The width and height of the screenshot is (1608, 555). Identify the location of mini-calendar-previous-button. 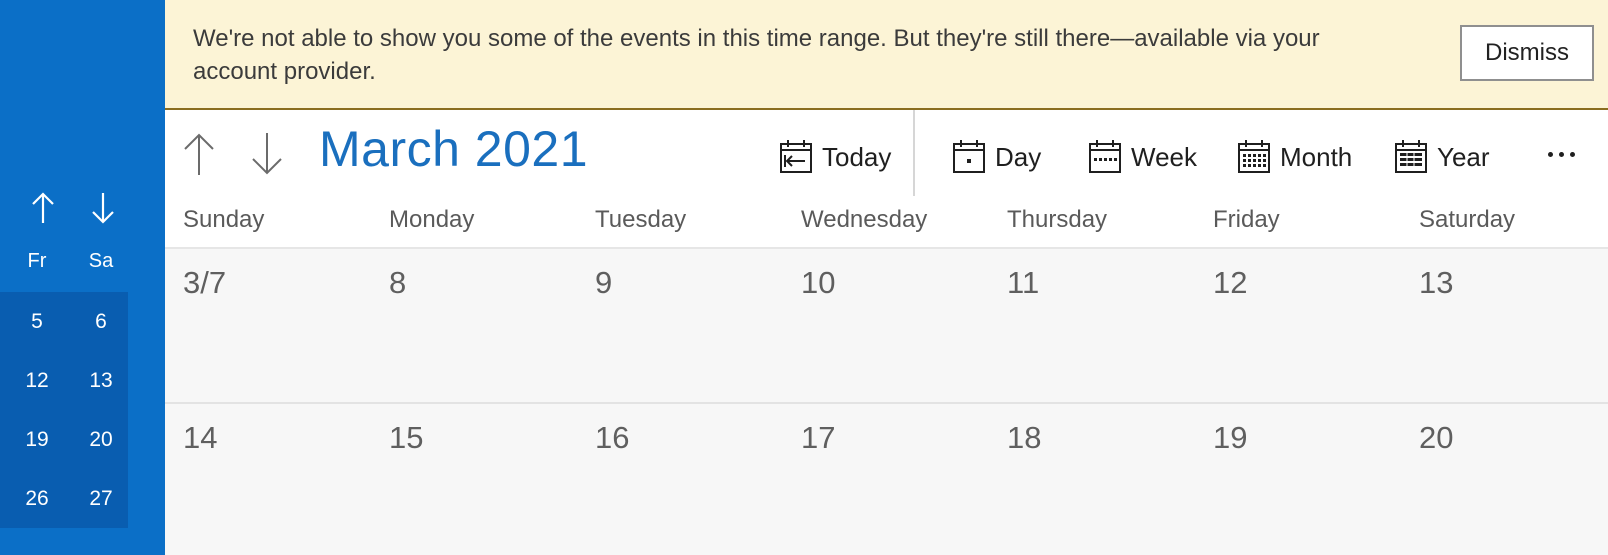
(43, 208).